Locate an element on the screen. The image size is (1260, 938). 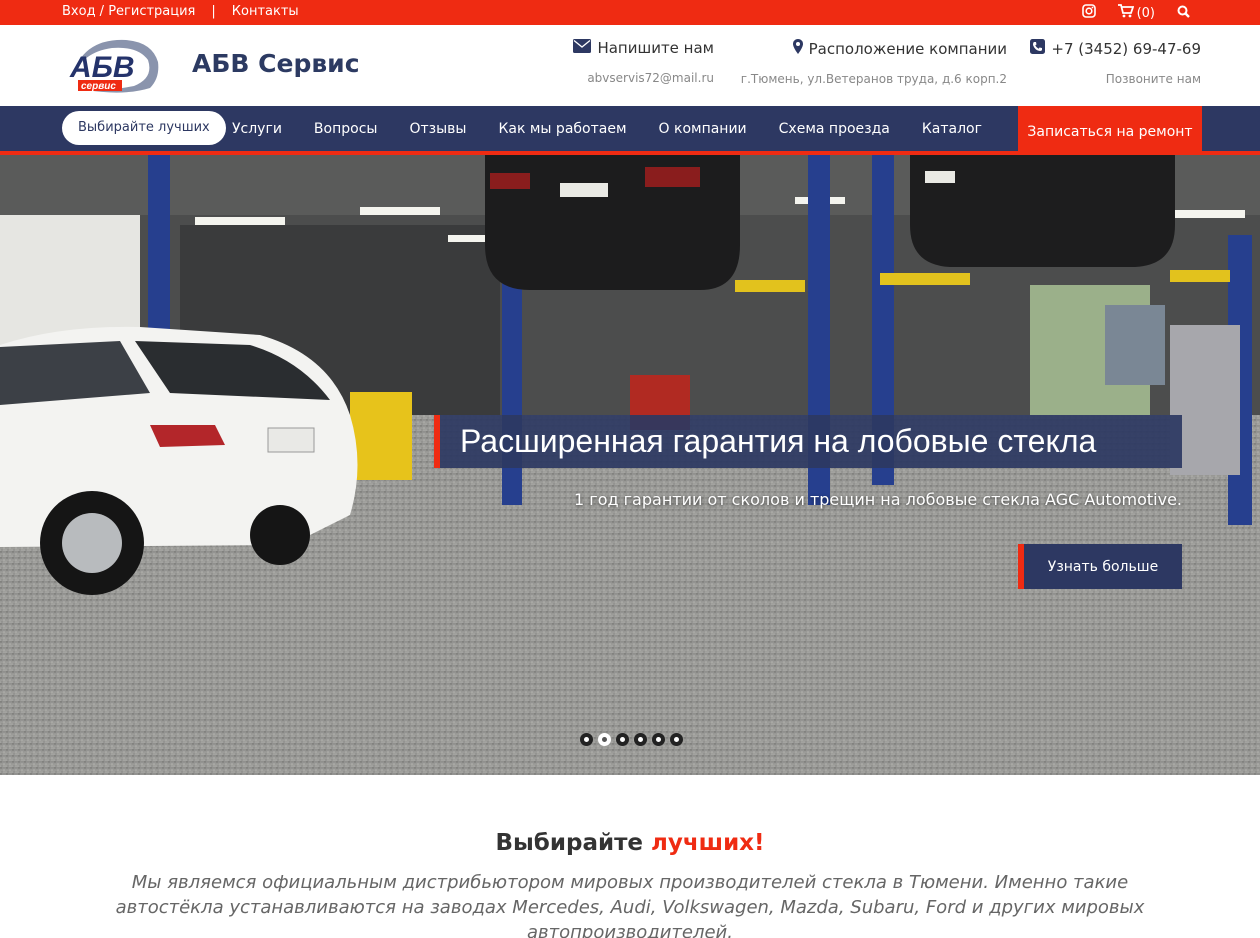
top-bar: Вход / Регистрация | Контакты (0) is located at coordinates (630, 12).